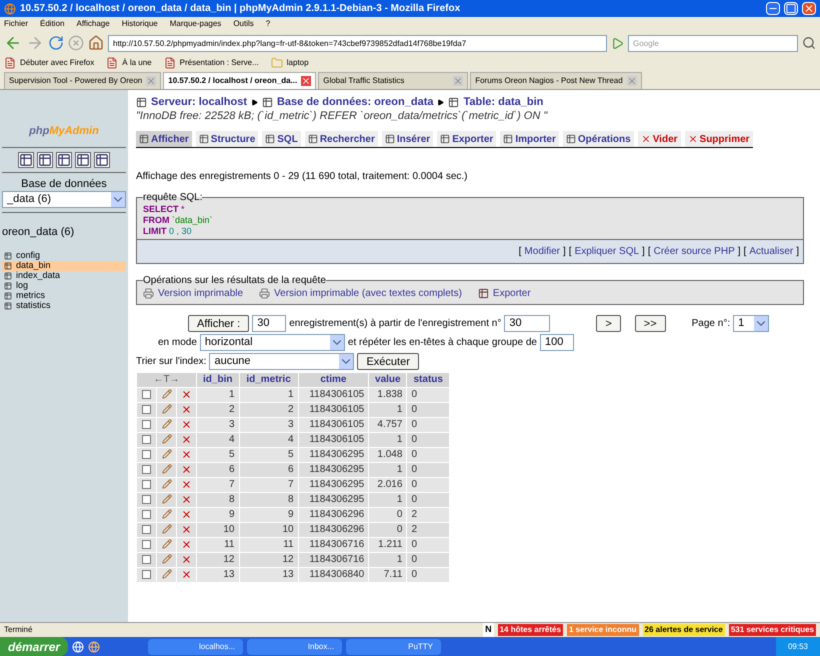  Describe the element at coordinates (617, 43) in the screenshot. I see `go-button` at that location.